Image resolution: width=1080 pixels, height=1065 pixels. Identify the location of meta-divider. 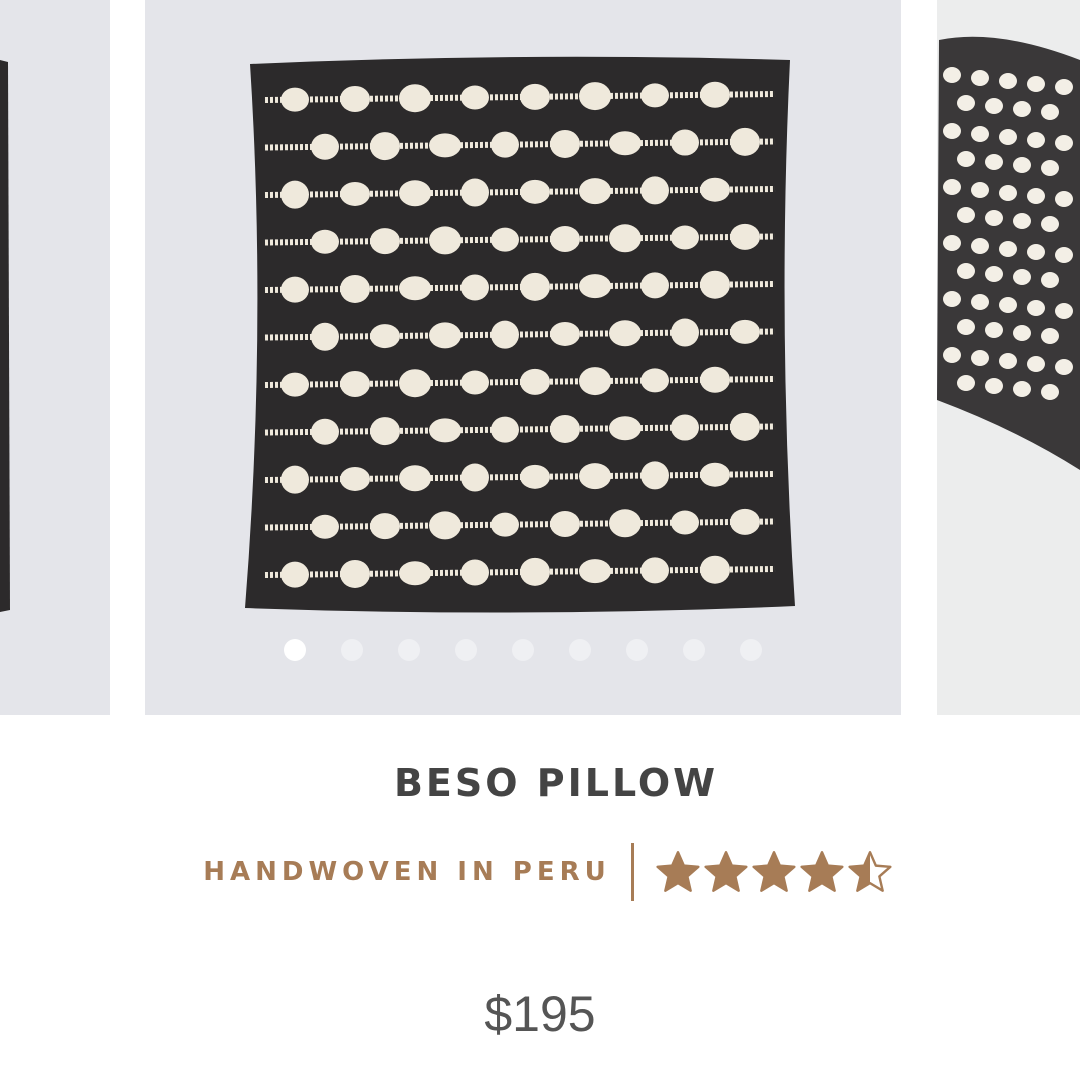
(632, 872).